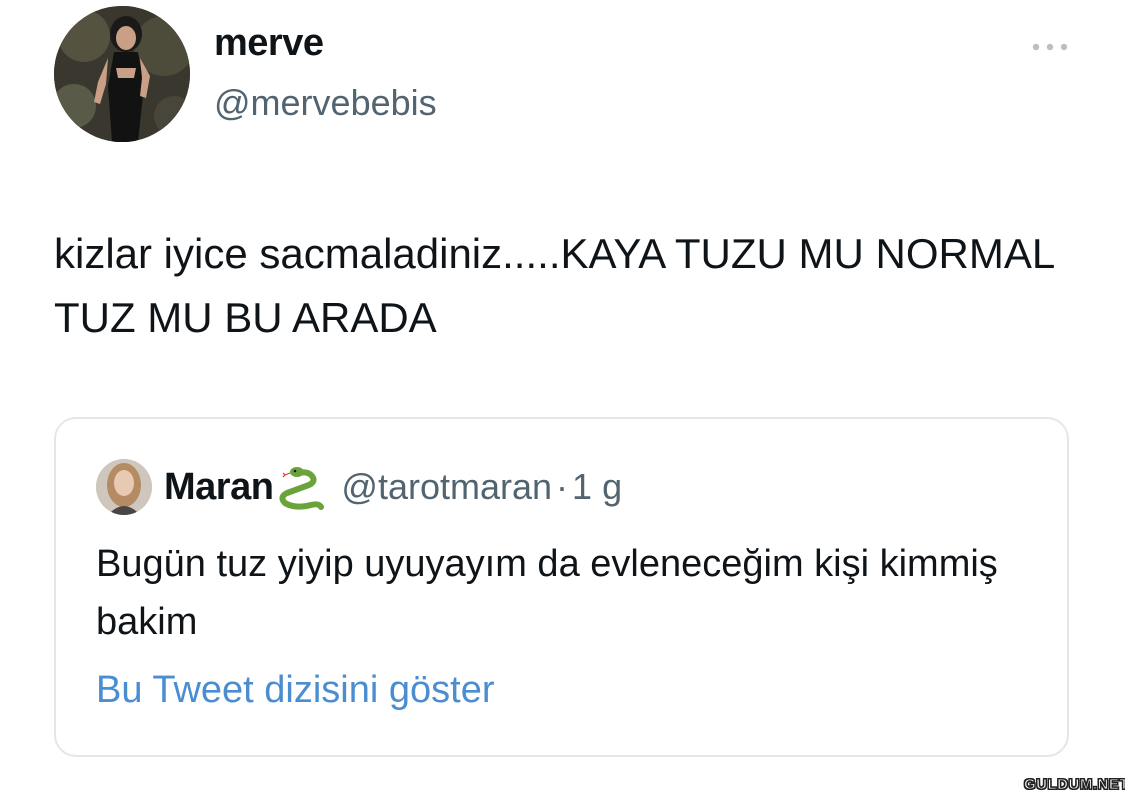 Image resolution: width=1125 pixels, height=793 pixels. I want to click on quoted-author-avatar, so click(124, 487).